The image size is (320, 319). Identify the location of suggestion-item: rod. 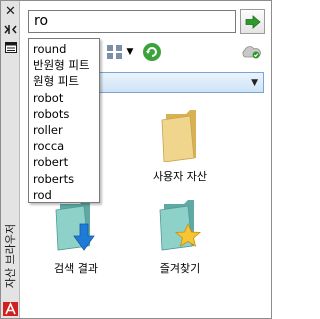
(66, 195).